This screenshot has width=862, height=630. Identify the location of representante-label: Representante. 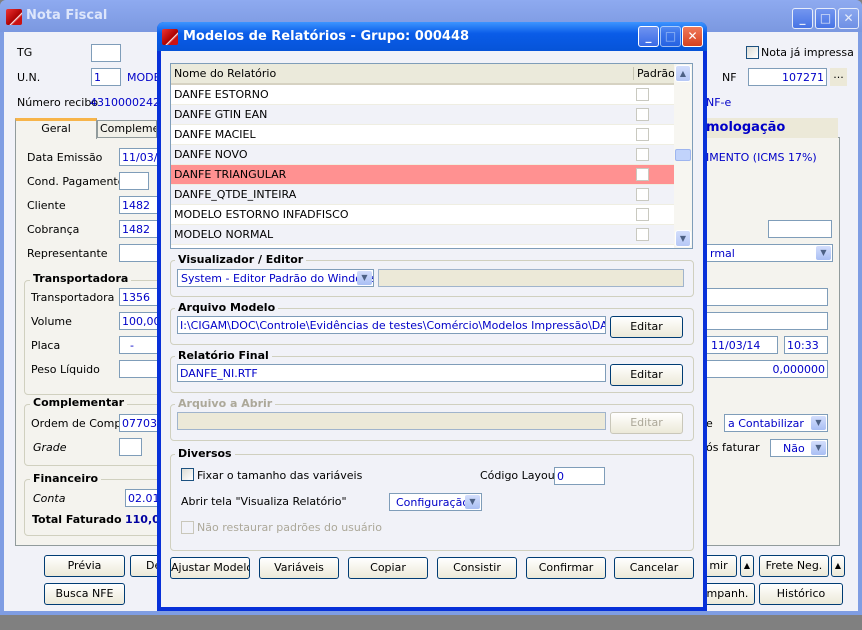
(67, 253).